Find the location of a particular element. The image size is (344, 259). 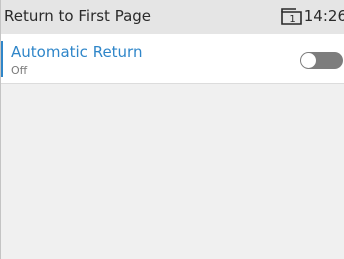

phone-line-1-icon: 1 is located at coordinates (291, 16).